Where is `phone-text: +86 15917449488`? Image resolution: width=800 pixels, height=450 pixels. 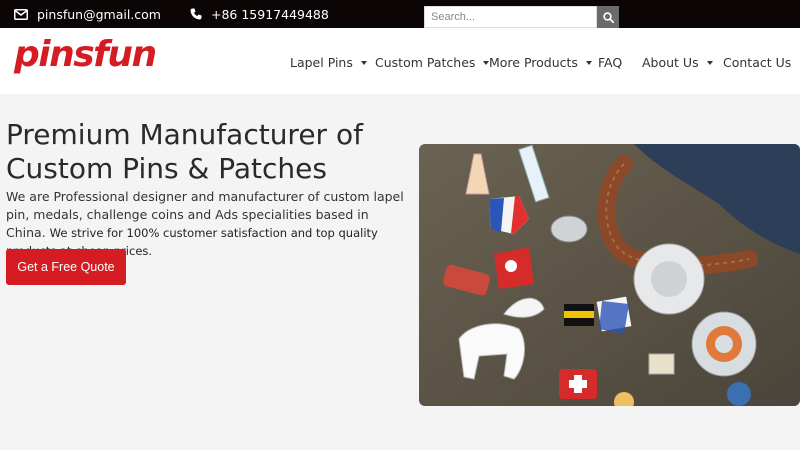 phone-text: +86 15917449488 is located at coordinates (270, 14).